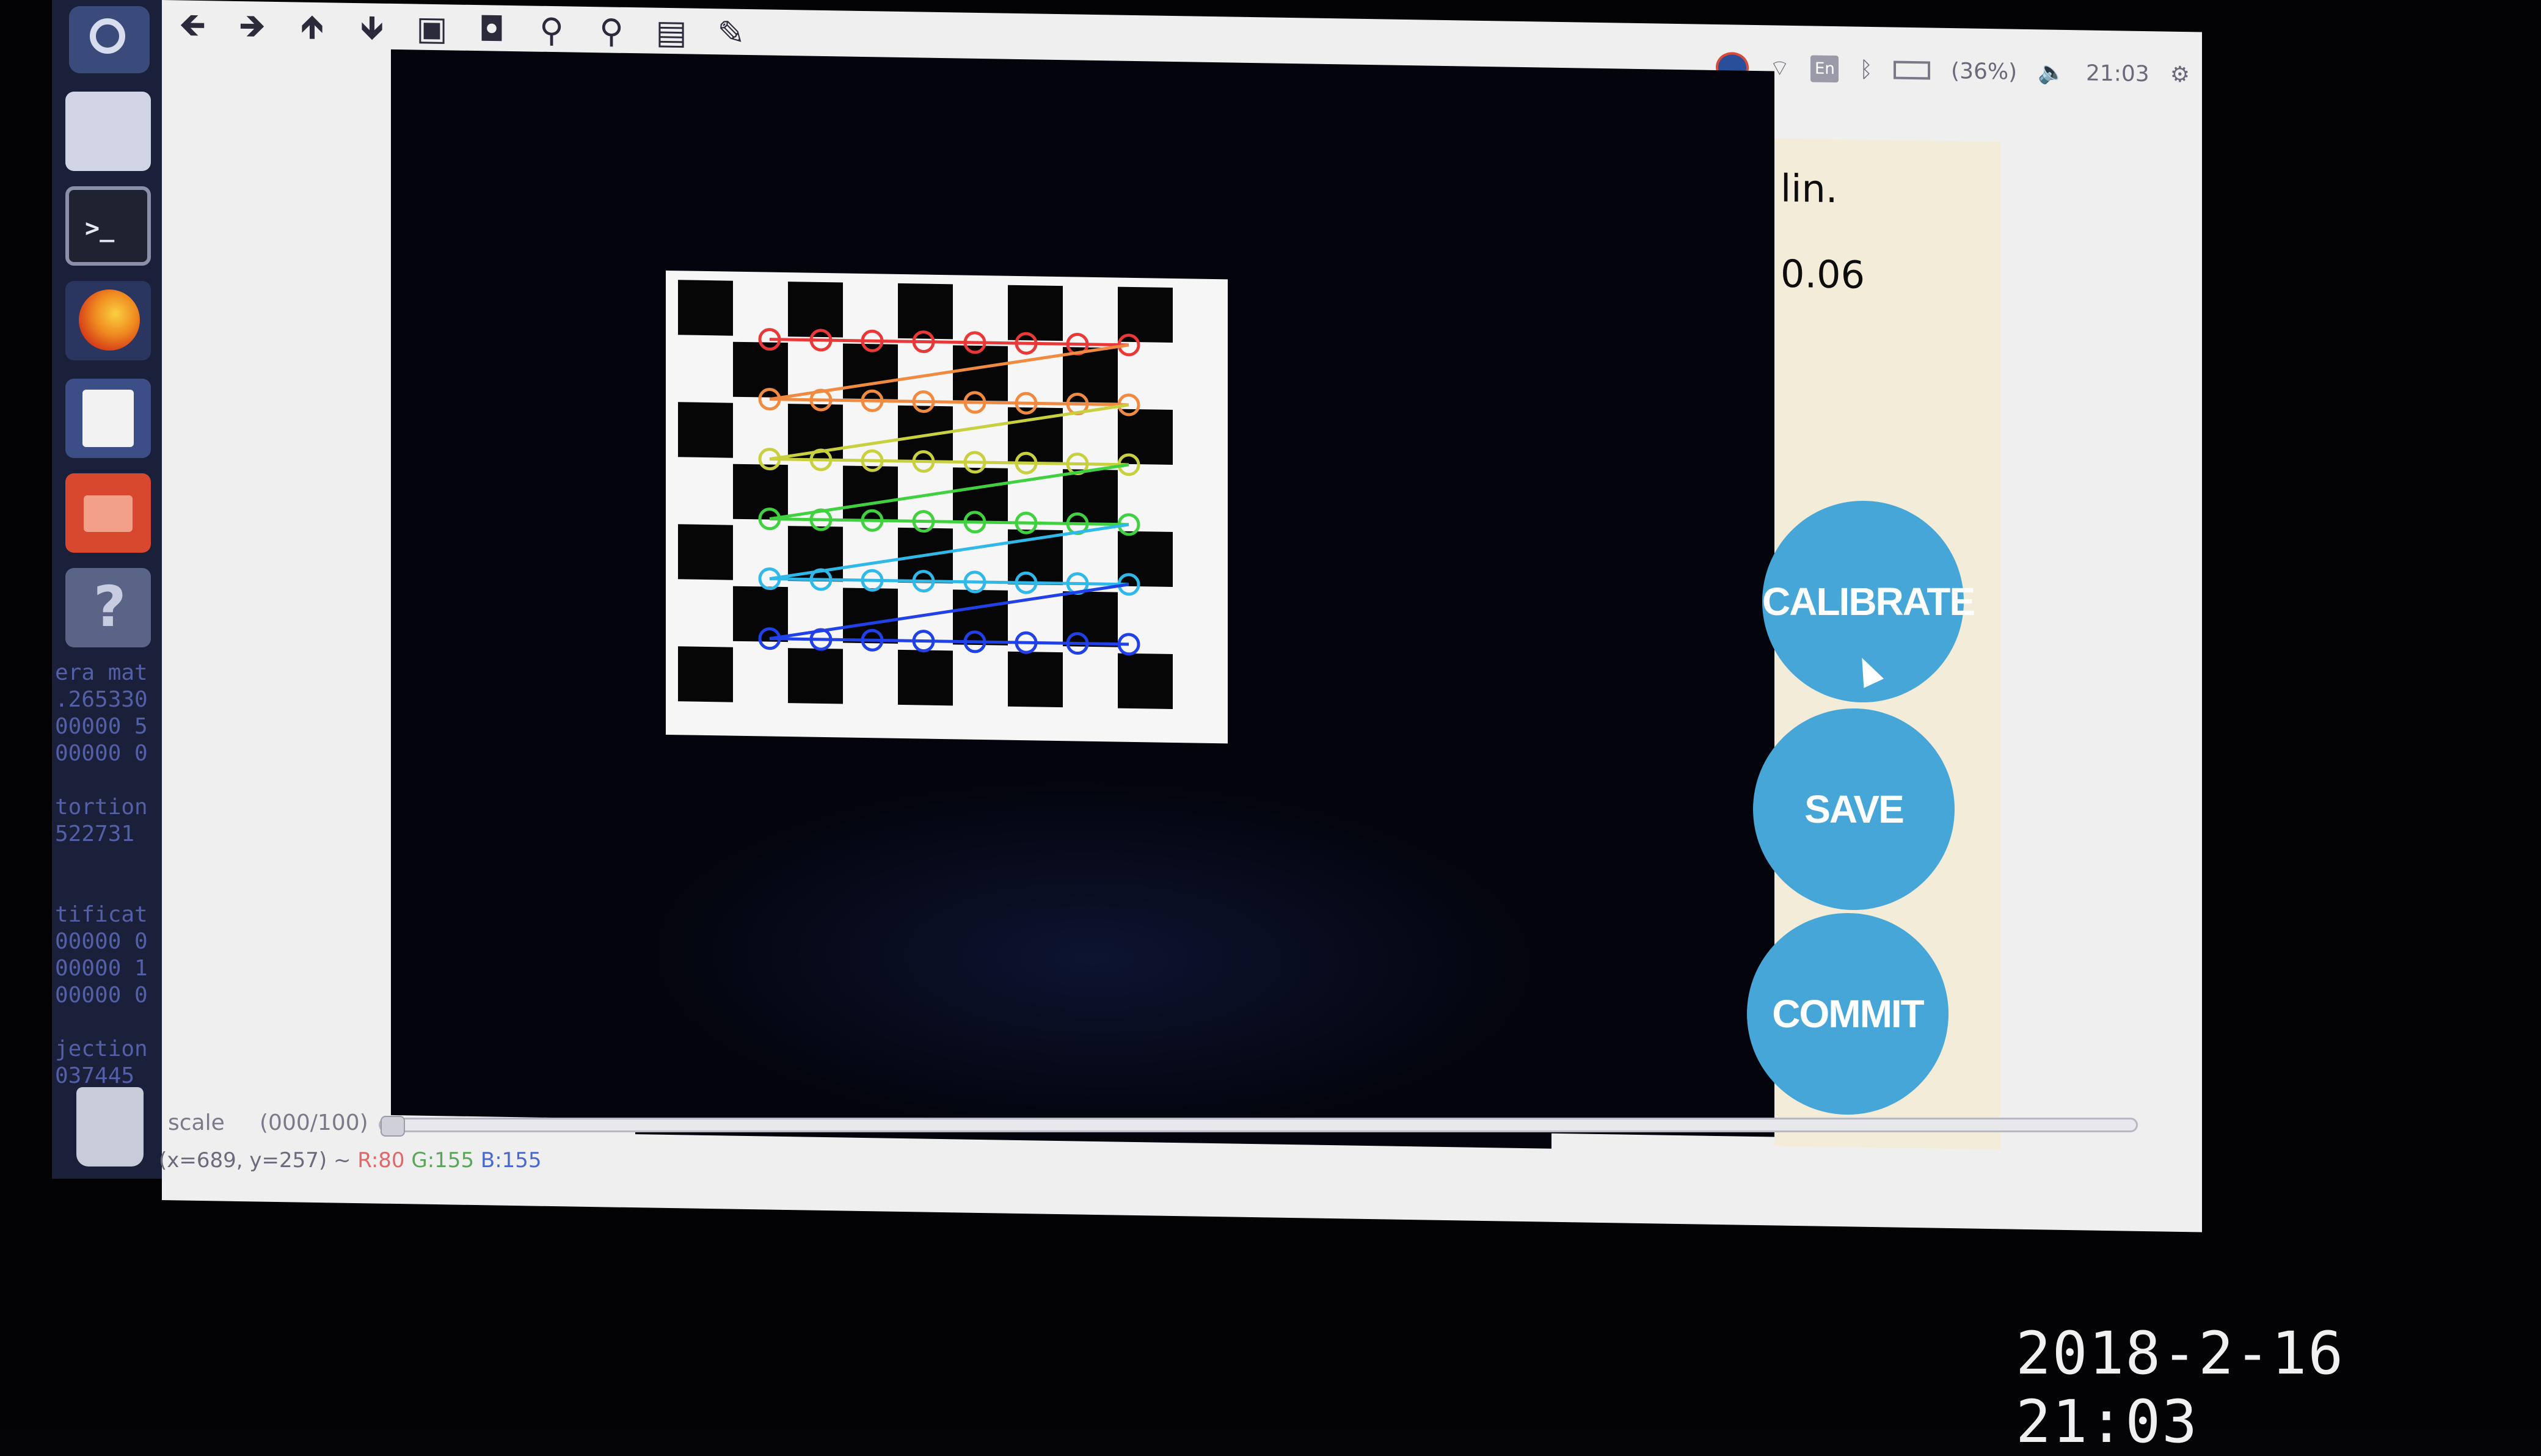 The height and width of the screenshot is (1456, 2541). I want to click on save-button: SAVE, so click(1854, 809).